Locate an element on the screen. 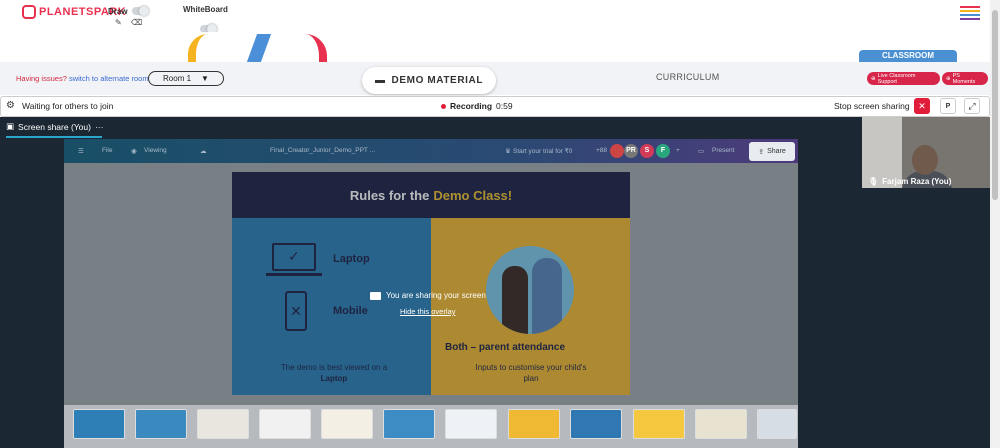 This screenshot has width=1000, height=448. stop-sharing-button: ✕ is located at coordinates (922, 106).